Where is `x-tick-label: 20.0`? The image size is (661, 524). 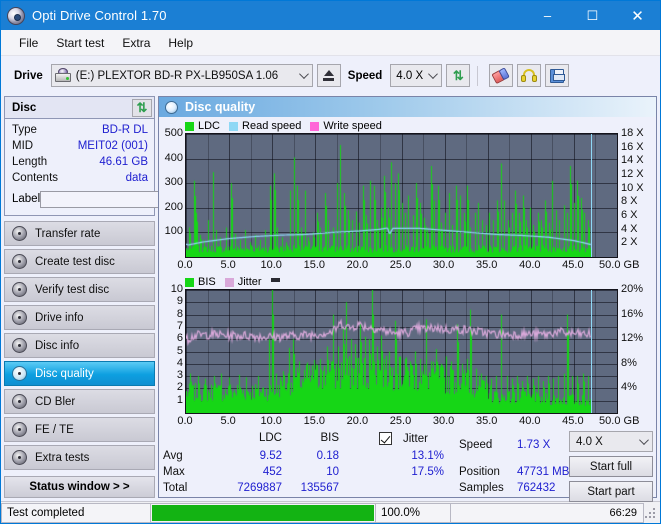 x-tick-label: 20.0 is located at coordinates (357, 421).